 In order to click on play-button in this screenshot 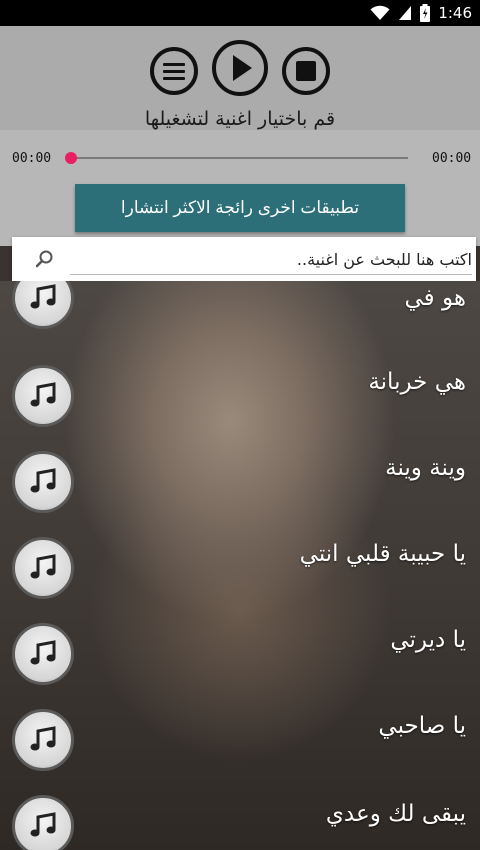, I will do `click(240, 68)`.